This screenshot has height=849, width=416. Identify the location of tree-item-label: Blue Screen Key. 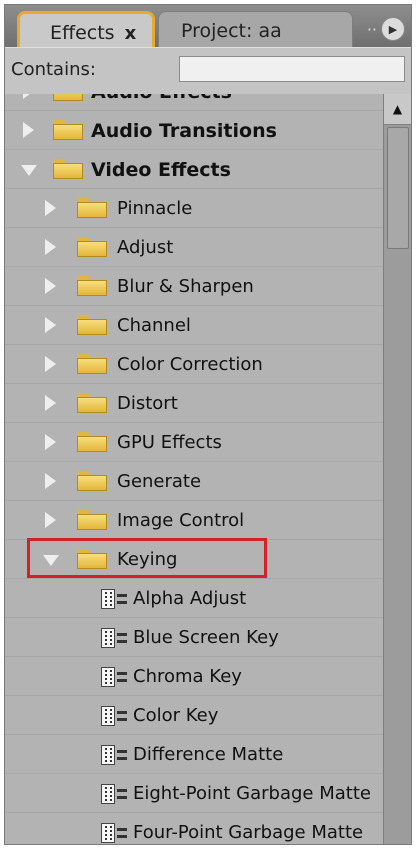
(206, 637).